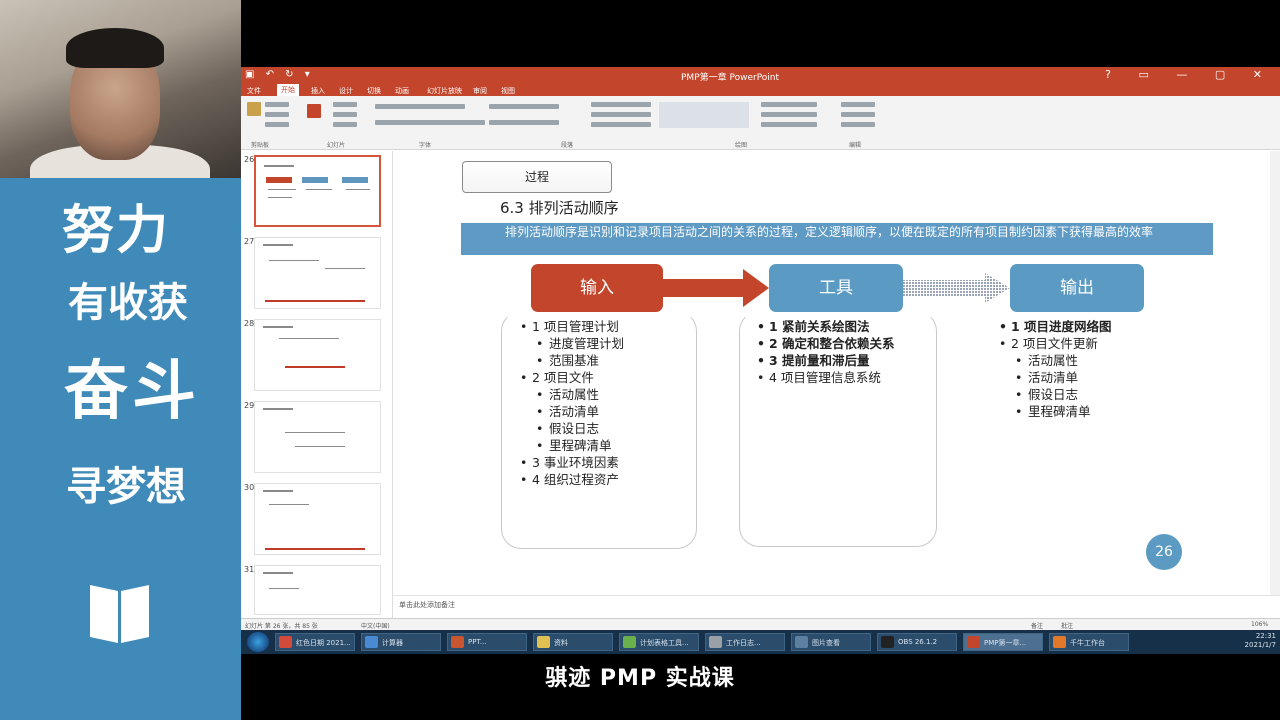  Describe the element at coordinates (277, 124) in the screenshot. I see `format-painter-button` at that location.